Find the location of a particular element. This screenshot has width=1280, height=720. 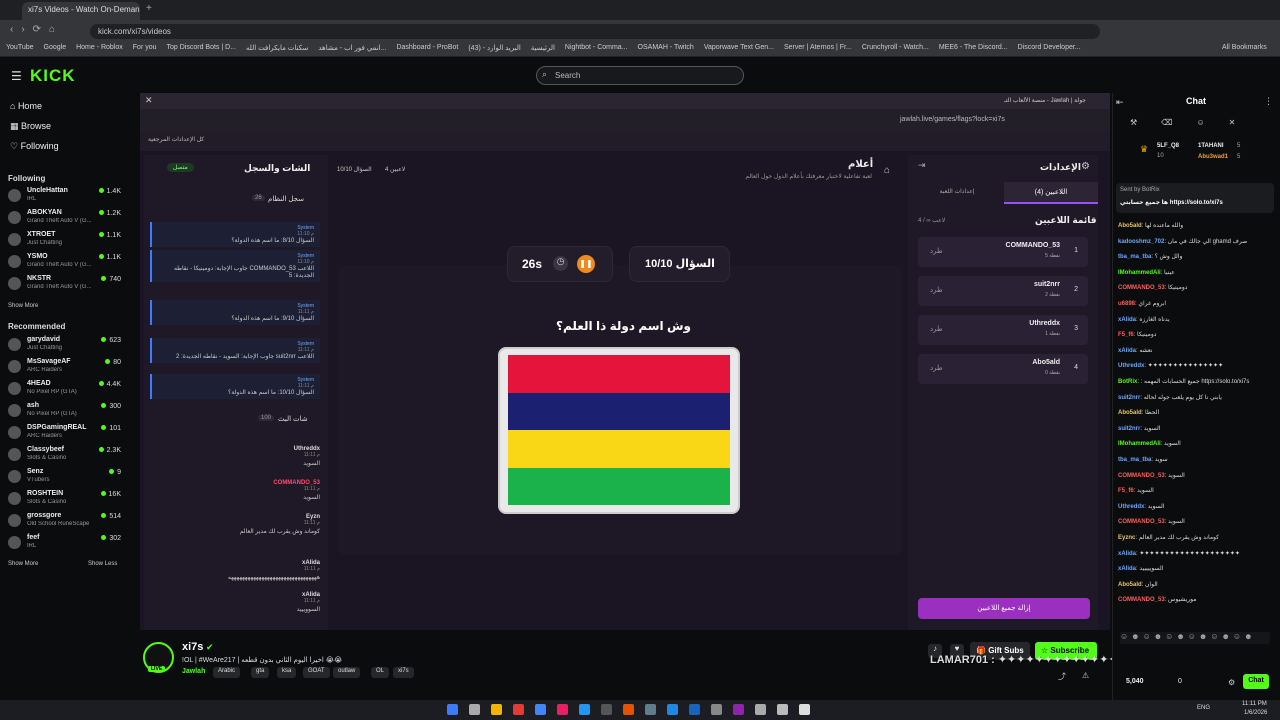

chat-username: kadooshmz_702 is located at coordinates (1141, 242).